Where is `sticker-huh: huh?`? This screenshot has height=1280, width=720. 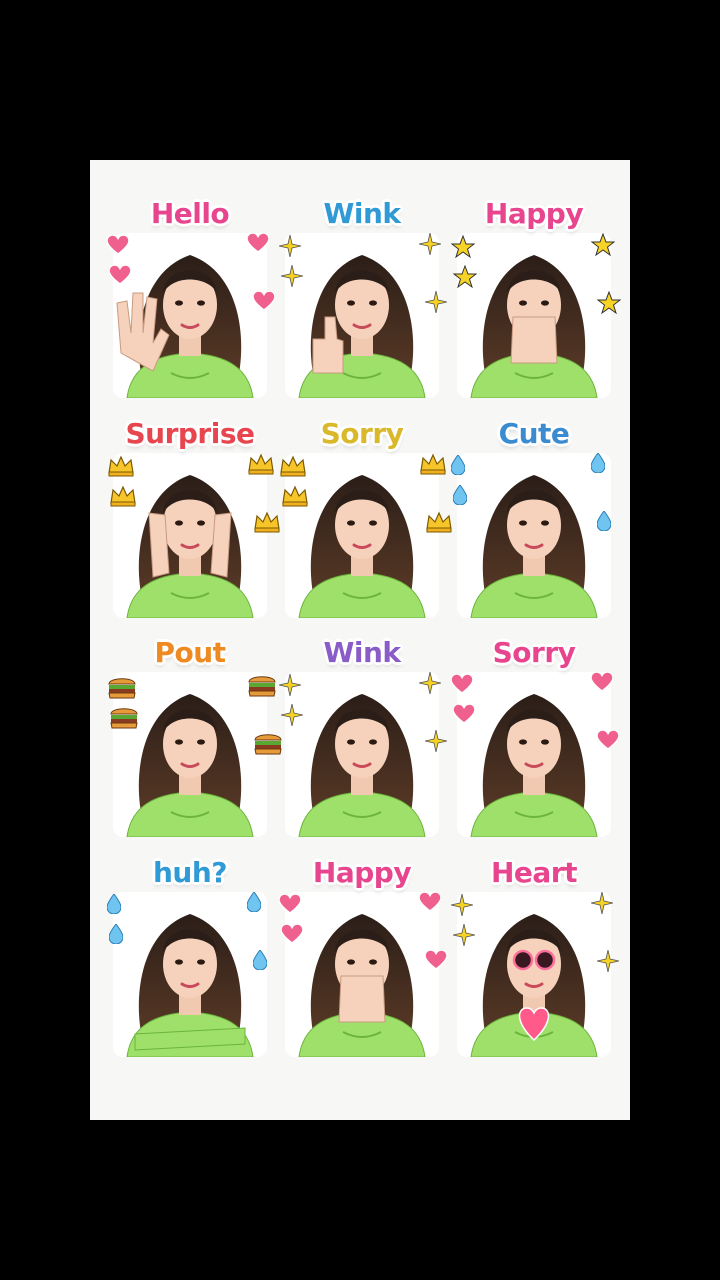 sticker-huh: huh? is located at coordinates (190, 961).